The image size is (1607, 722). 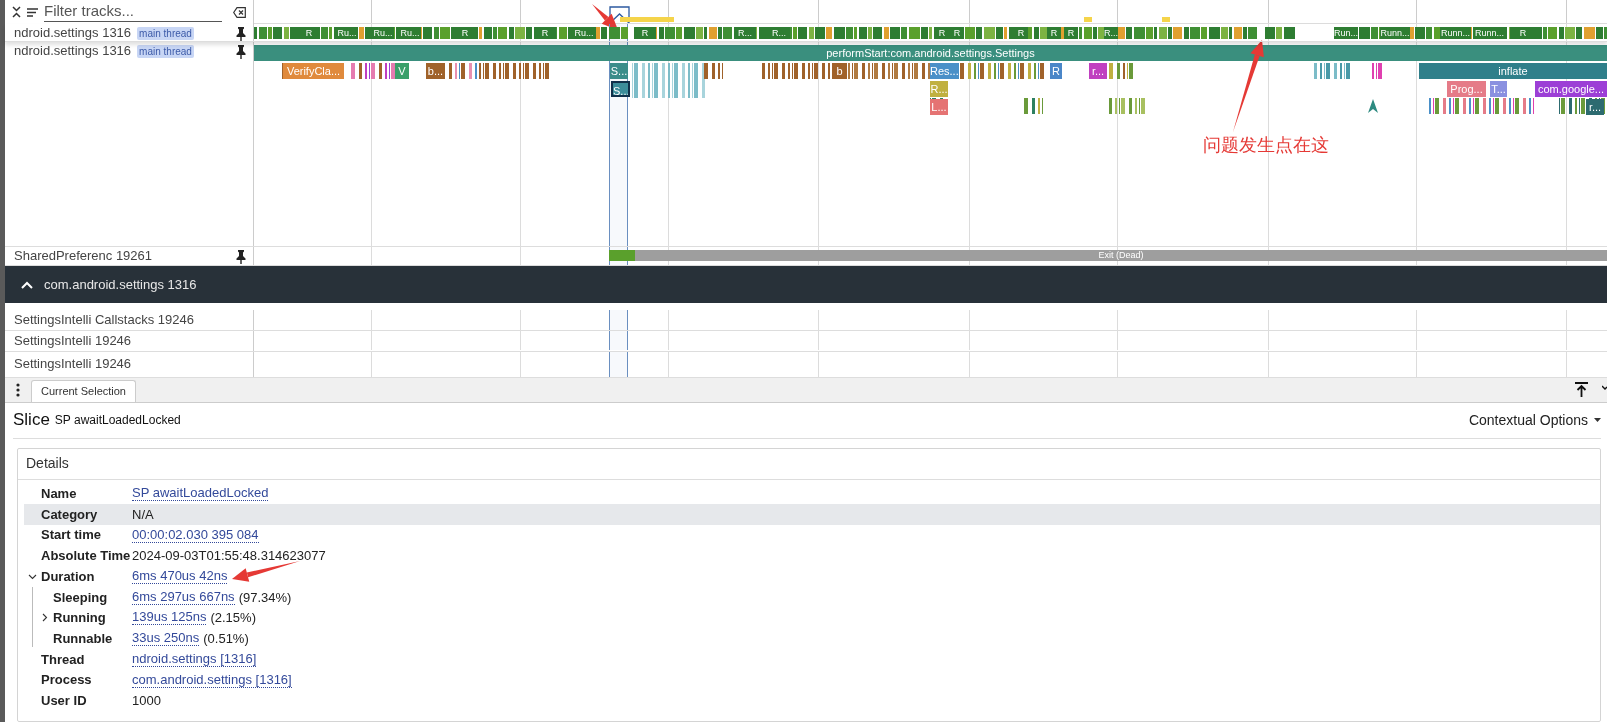 I want to click on thread-state, so click(x=622, y=255).